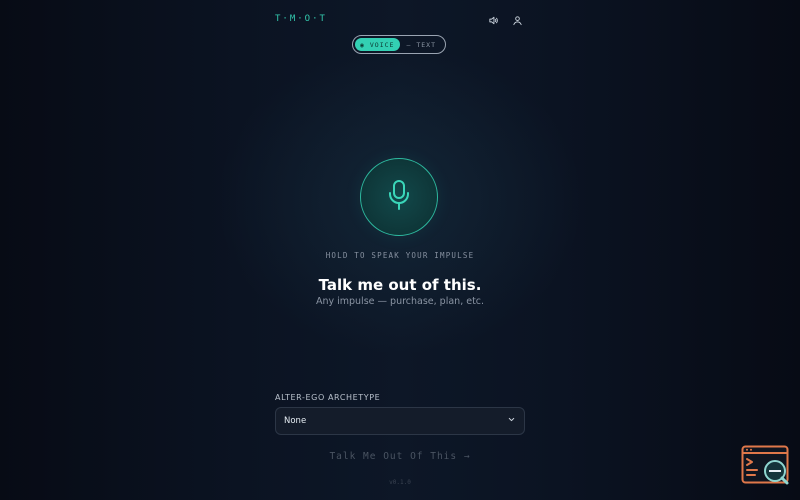  I want to click on archetype-label: ALTER-EGO ARCHETYPE, so click(328, 397).